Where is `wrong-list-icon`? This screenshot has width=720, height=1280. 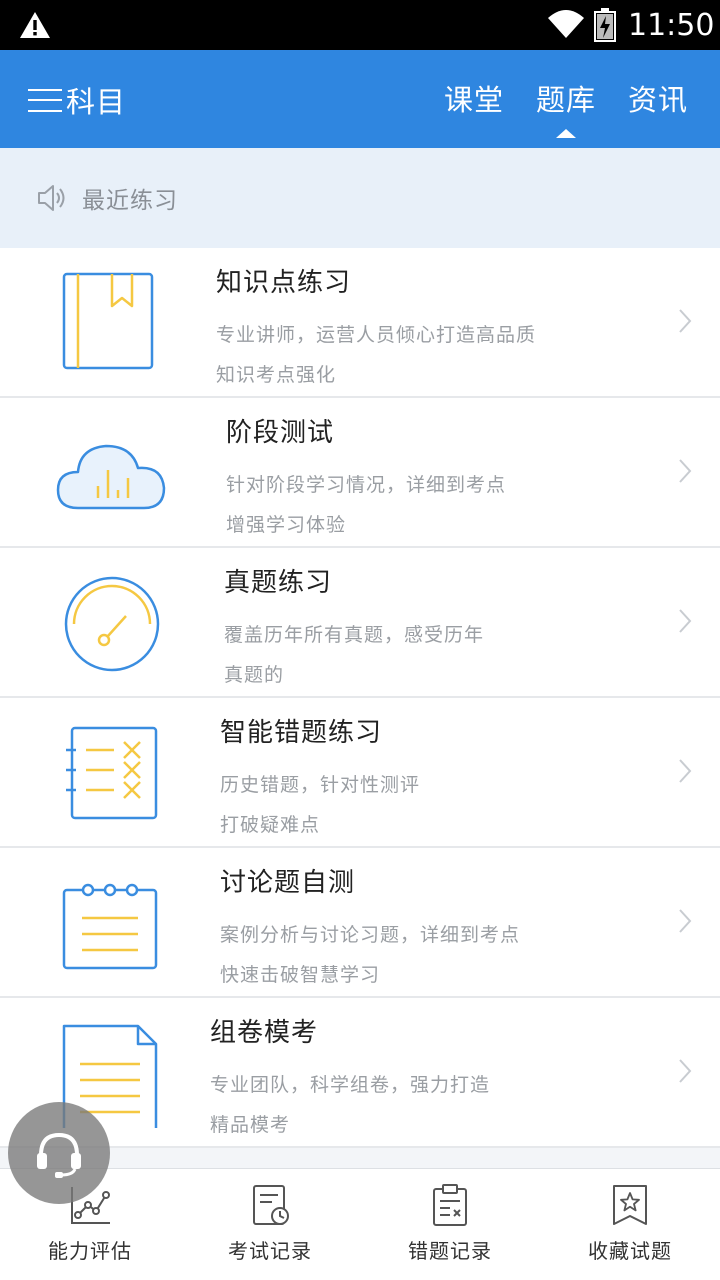
wrong-list-icon is located at coordinates (112, 773).